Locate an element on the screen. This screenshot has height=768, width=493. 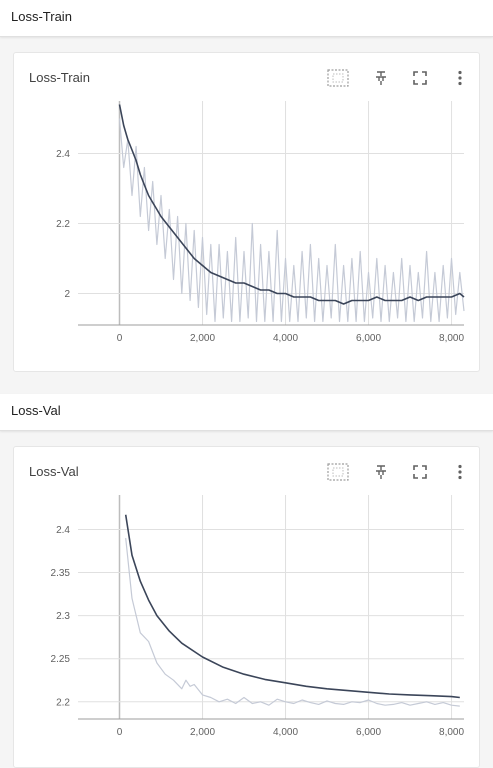
card-title: Loss-Train is located at coordinates (59, 77).